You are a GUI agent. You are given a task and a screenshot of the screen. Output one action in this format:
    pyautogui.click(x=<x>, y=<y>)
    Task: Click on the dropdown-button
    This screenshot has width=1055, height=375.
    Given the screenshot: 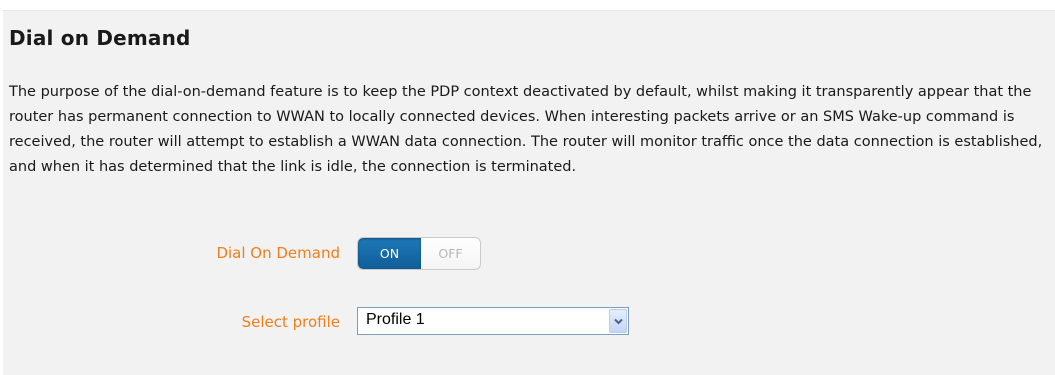 What is the action you would take?
    pyautogui.click(x=618, y=321)
    